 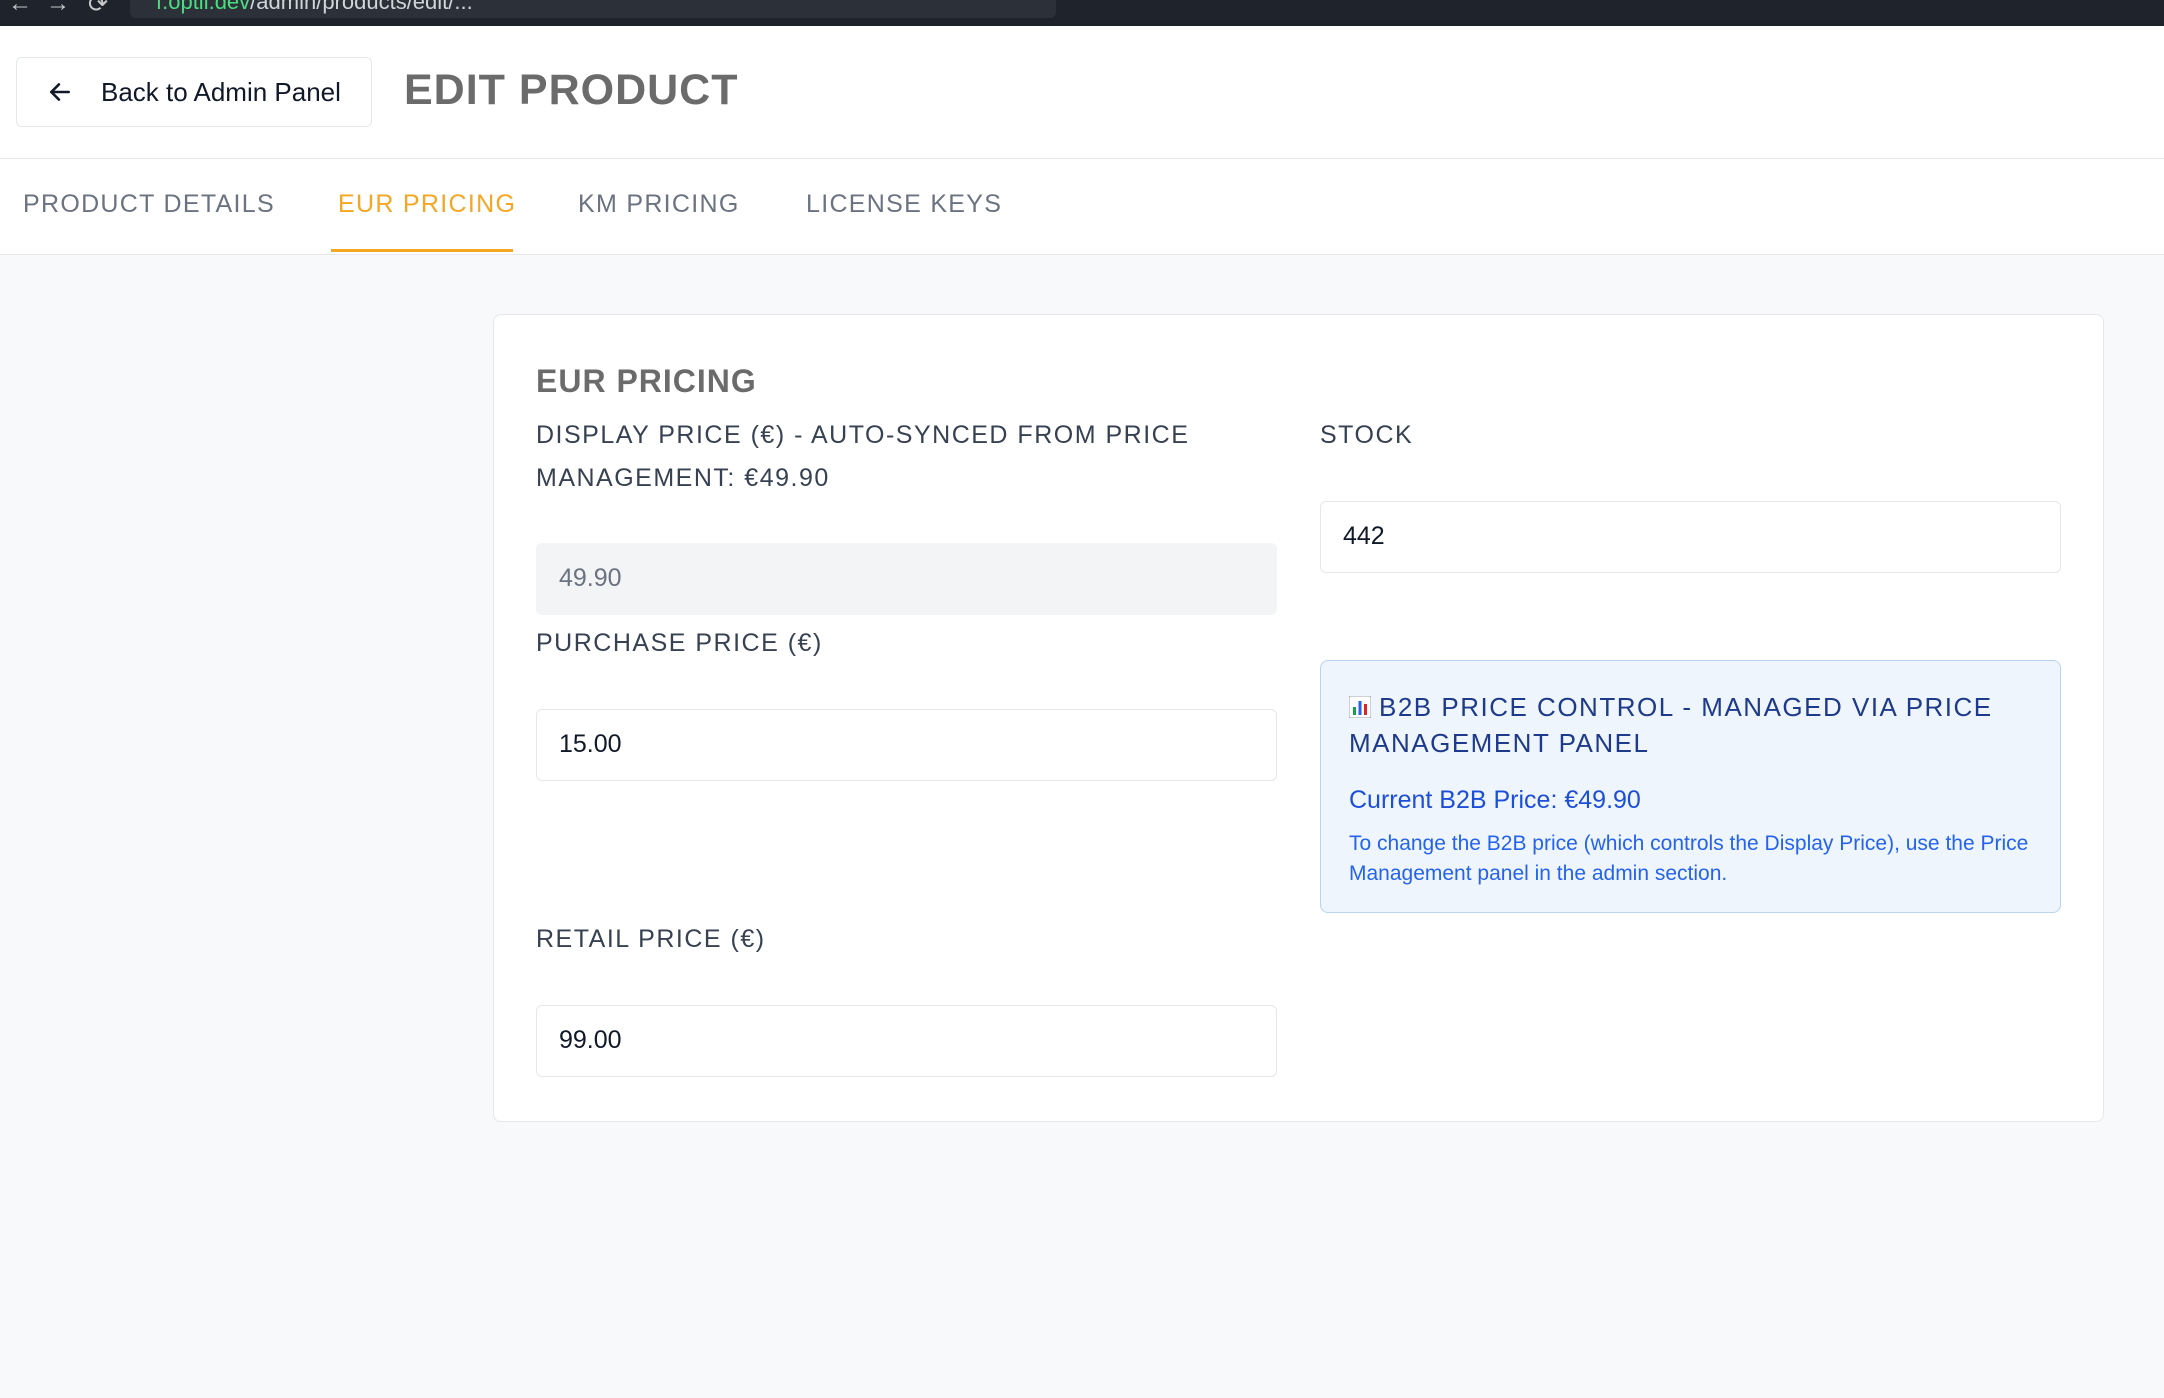 What do you see at coordinates (427, 206) in the screenshot?
I see `tab-eur-pricing: EUR PRICING` at bounding box center [427, 206].